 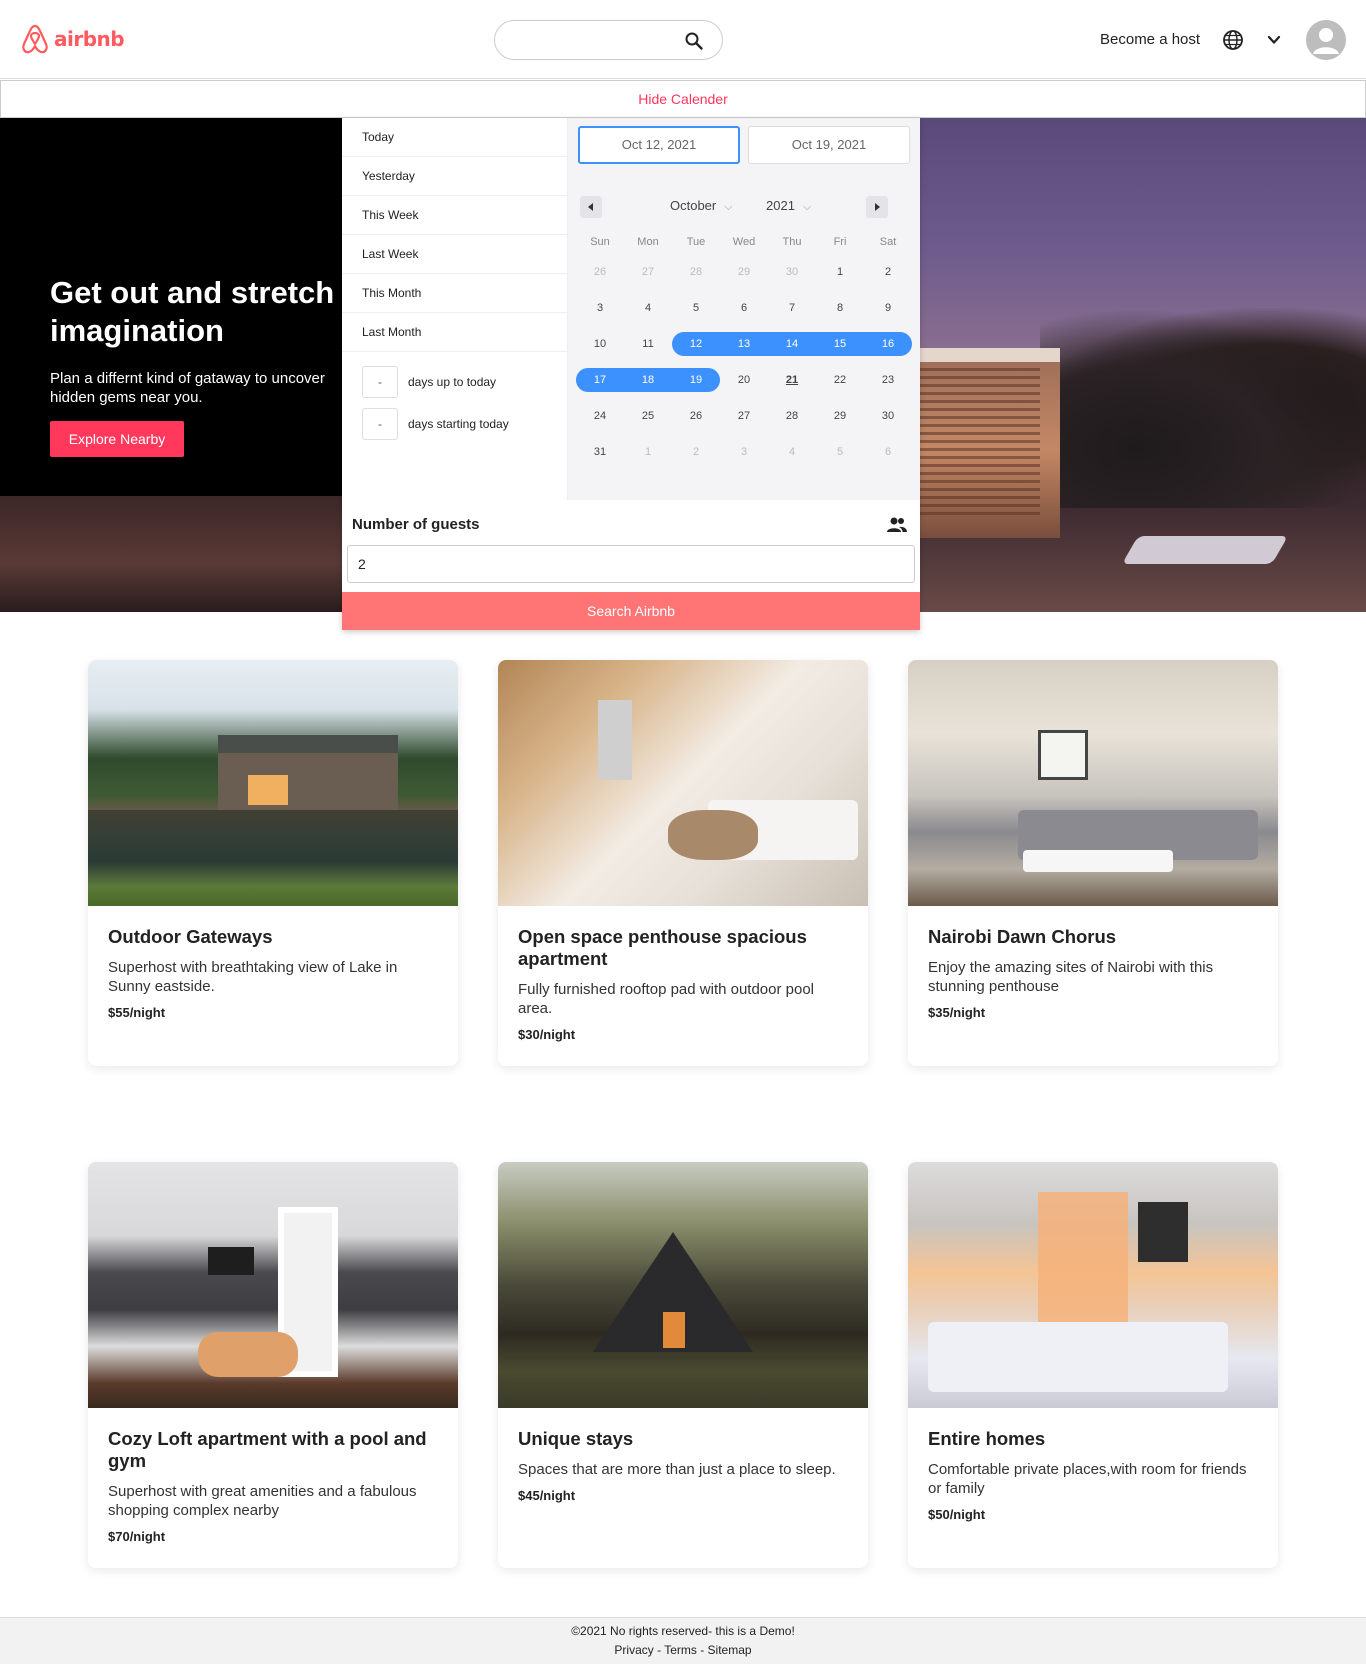 I want to click on listing-price: $45/night, so click(x=547, y=1495).